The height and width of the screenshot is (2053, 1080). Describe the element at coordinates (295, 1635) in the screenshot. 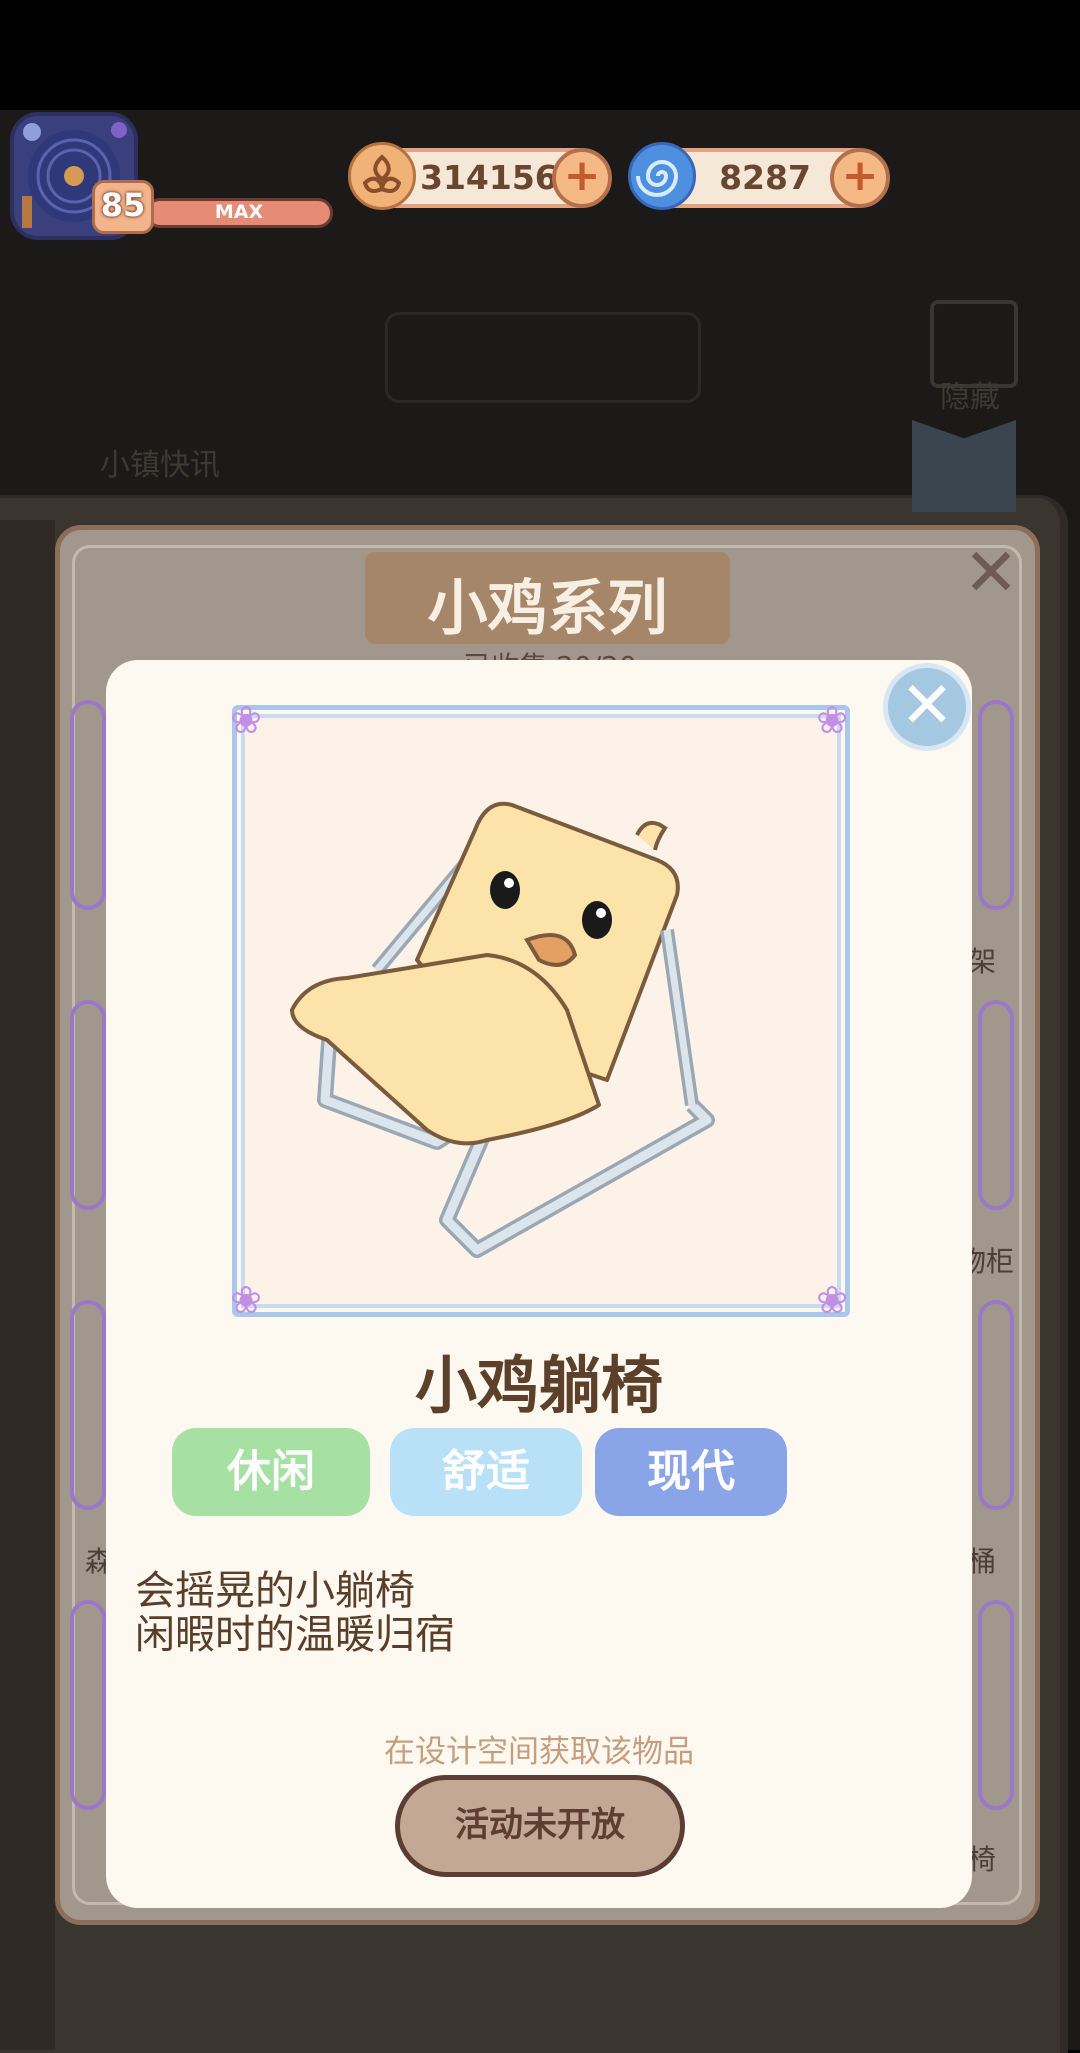

I see `item-description-line: 闲暇时的温暖归宿` at that location.